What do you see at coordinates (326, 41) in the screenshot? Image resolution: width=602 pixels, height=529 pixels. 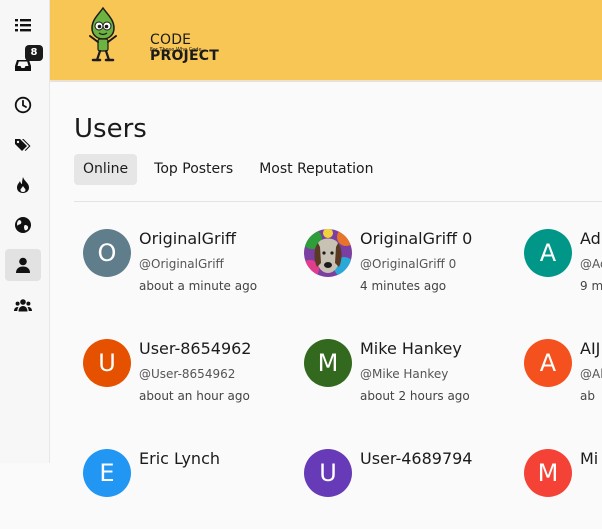 I see `site-header: CODE PROJECT For Those Who Code` at bounding box center [326, 41].